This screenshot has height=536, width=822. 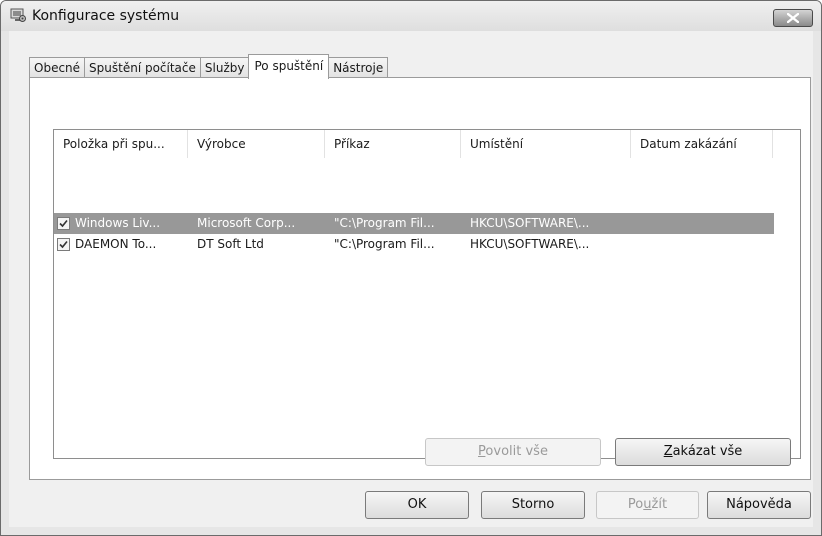 I want to click on enable-all-label: ovolit vše, so click(x=516, y=451).